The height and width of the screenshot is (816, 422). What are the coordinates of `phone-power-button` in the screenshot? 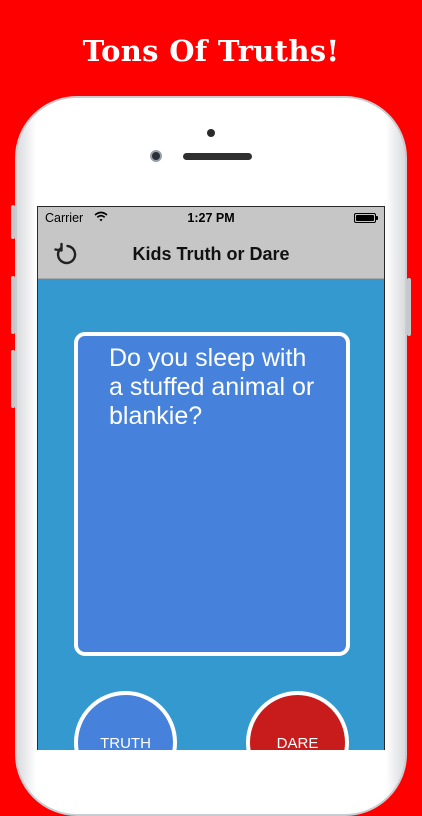 It's located at (409, 307).